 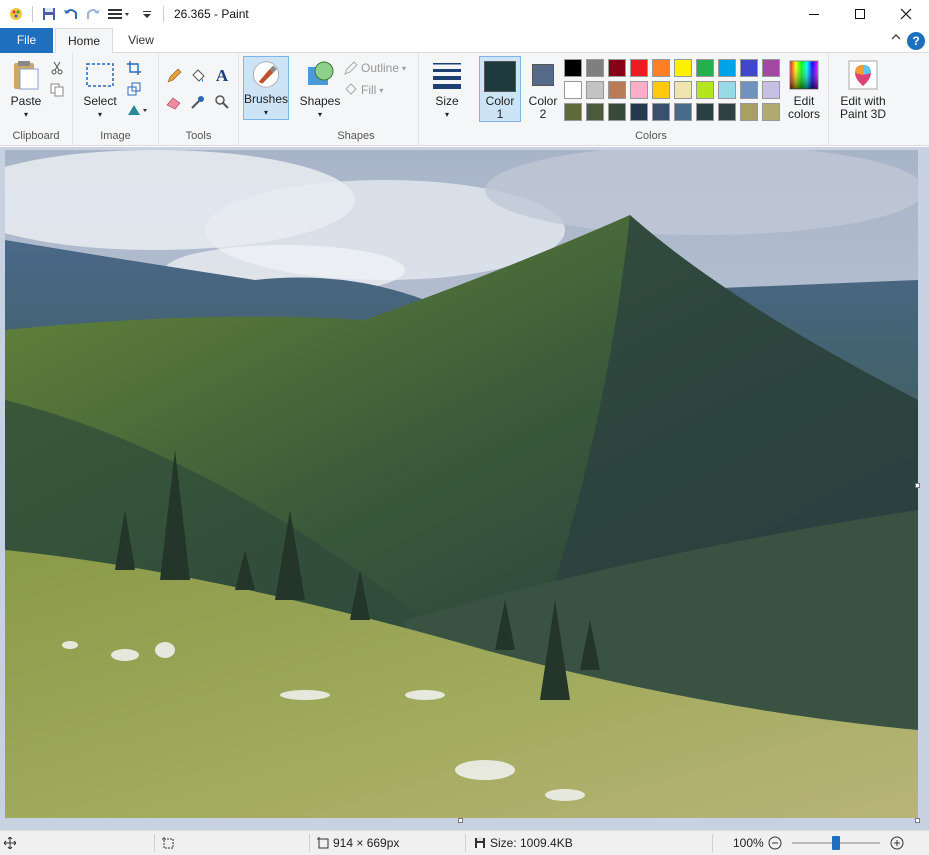 What do you see at coordinates (93, 14) in the screenshot?
I see `redo-icon` at bounding box center [93, 14].